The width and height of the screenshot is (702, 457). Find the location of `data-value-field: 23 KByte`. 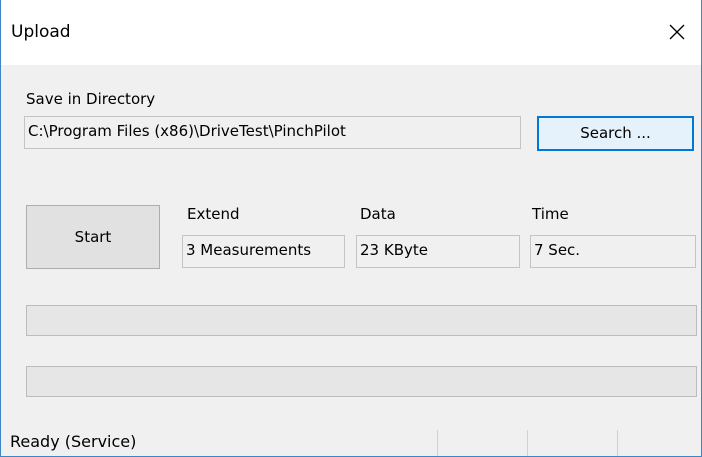

data-value-field: 23 KByte is located at coordinates (438, 251).